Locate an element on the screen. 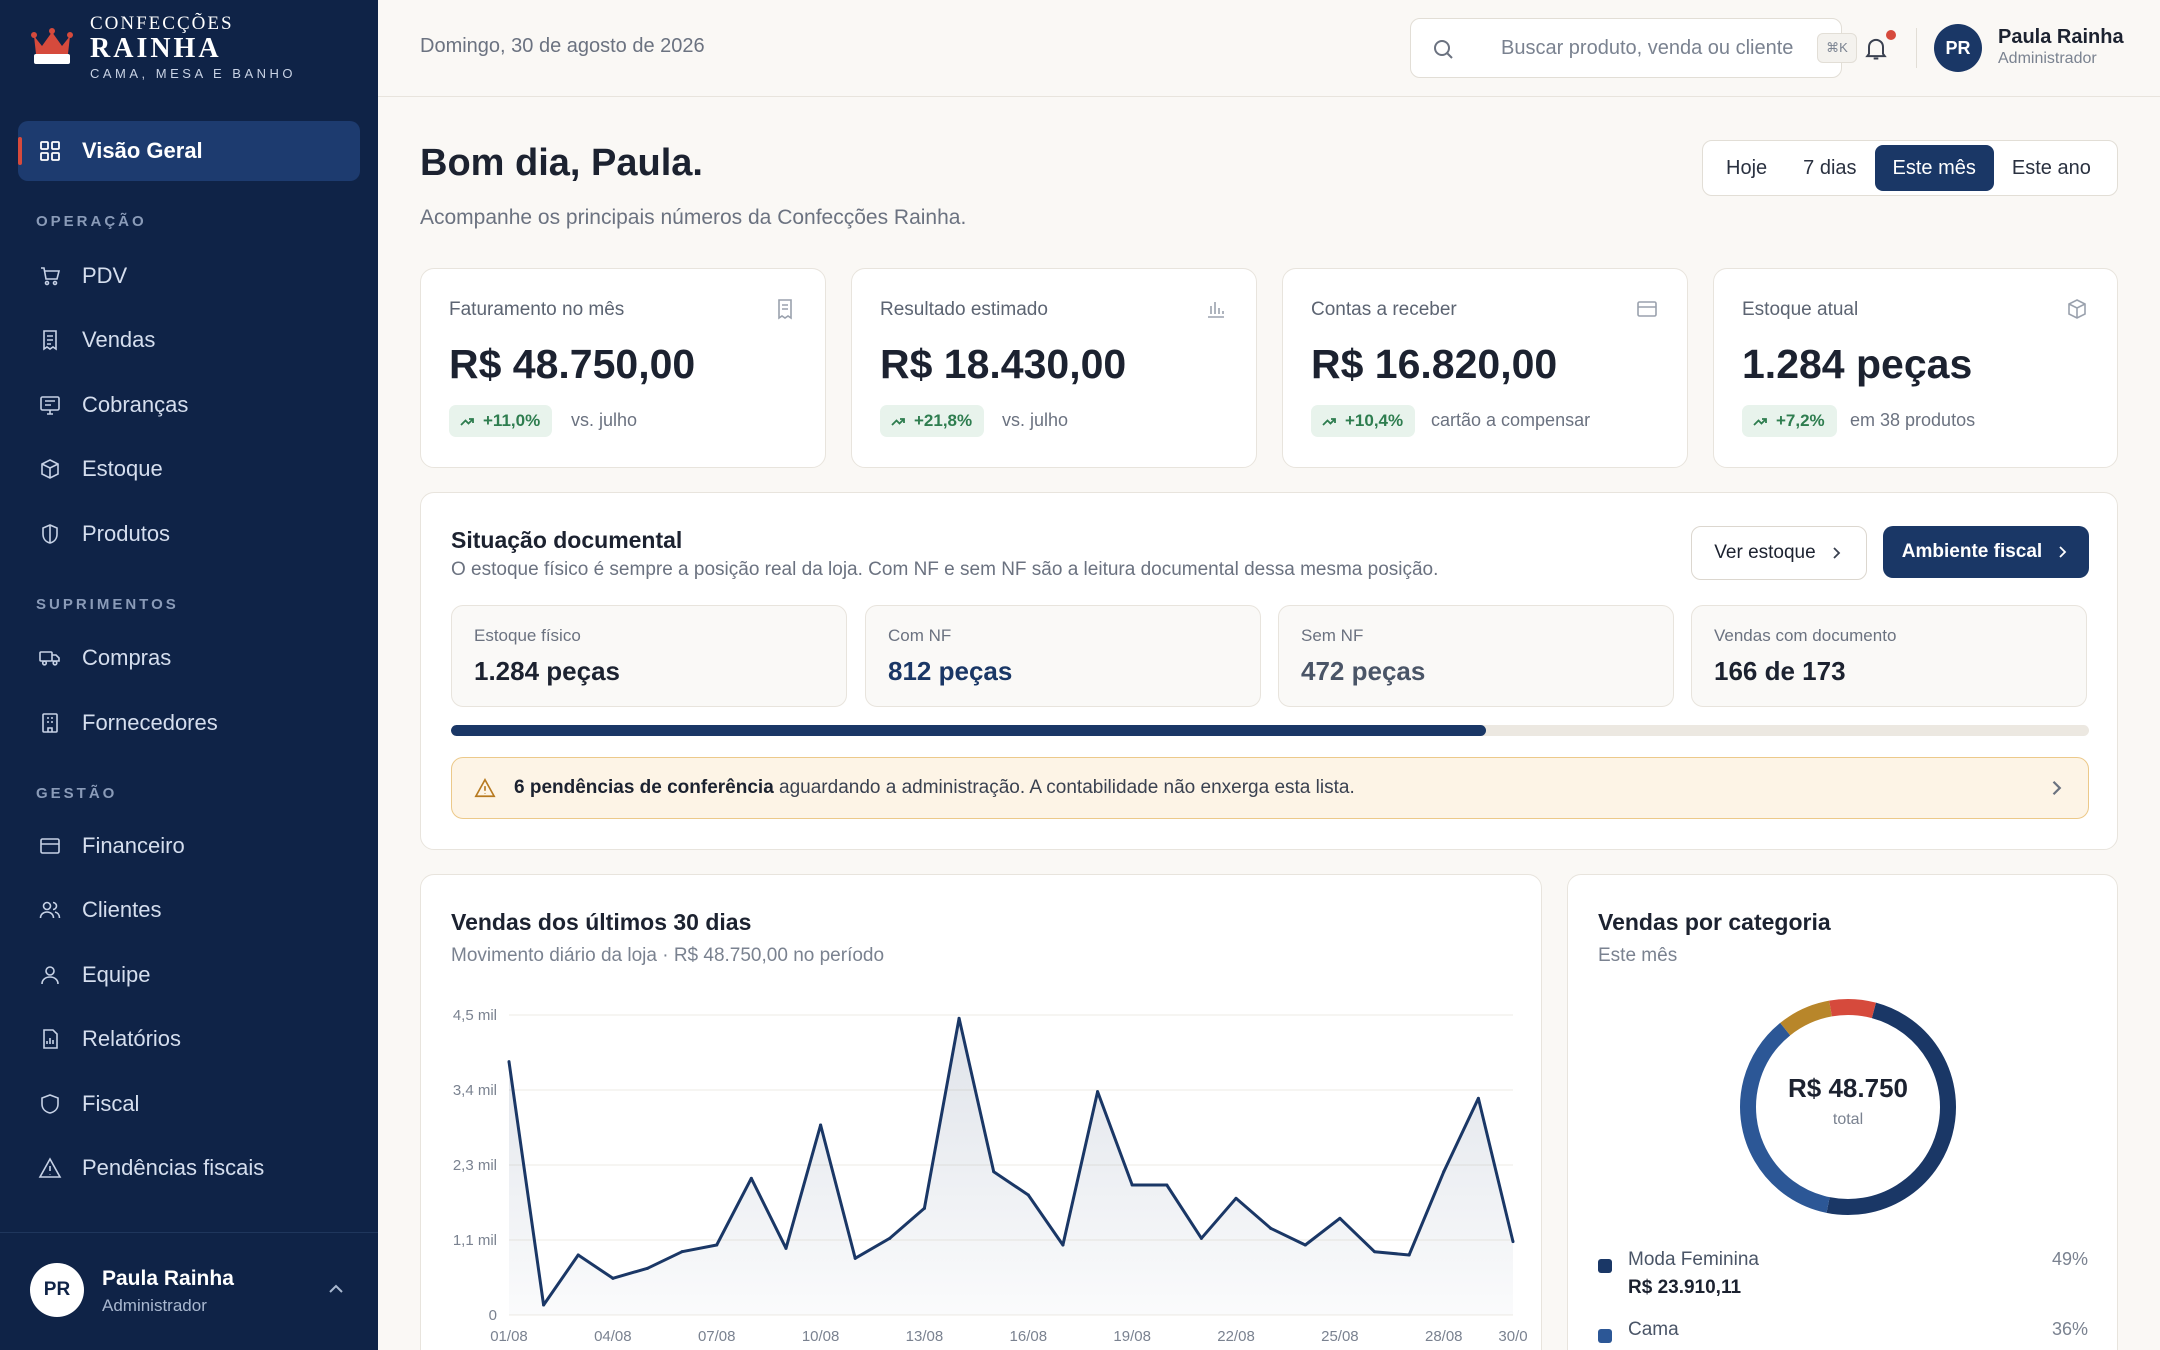 The height and width of the screenshot is (1350, 2160). section-title: Situação documental is located at coordinates (567, 540).